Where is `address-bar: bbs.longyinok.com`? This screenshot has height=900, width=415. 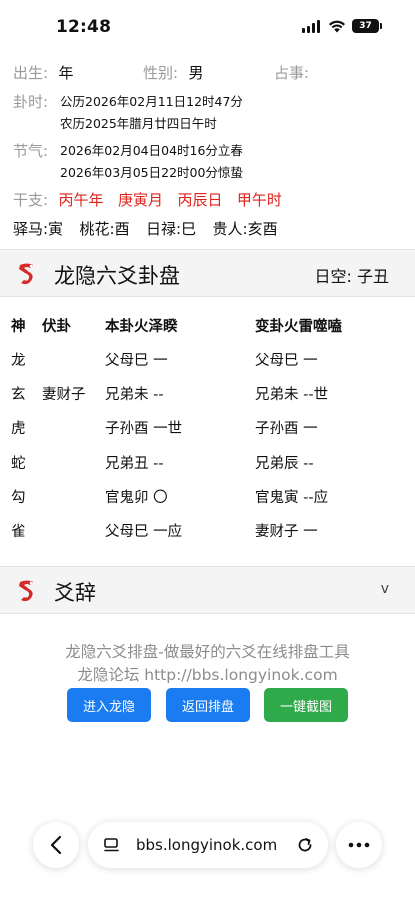 address-bar: bbs.longyinok.com is located at coordinates (208, 845).